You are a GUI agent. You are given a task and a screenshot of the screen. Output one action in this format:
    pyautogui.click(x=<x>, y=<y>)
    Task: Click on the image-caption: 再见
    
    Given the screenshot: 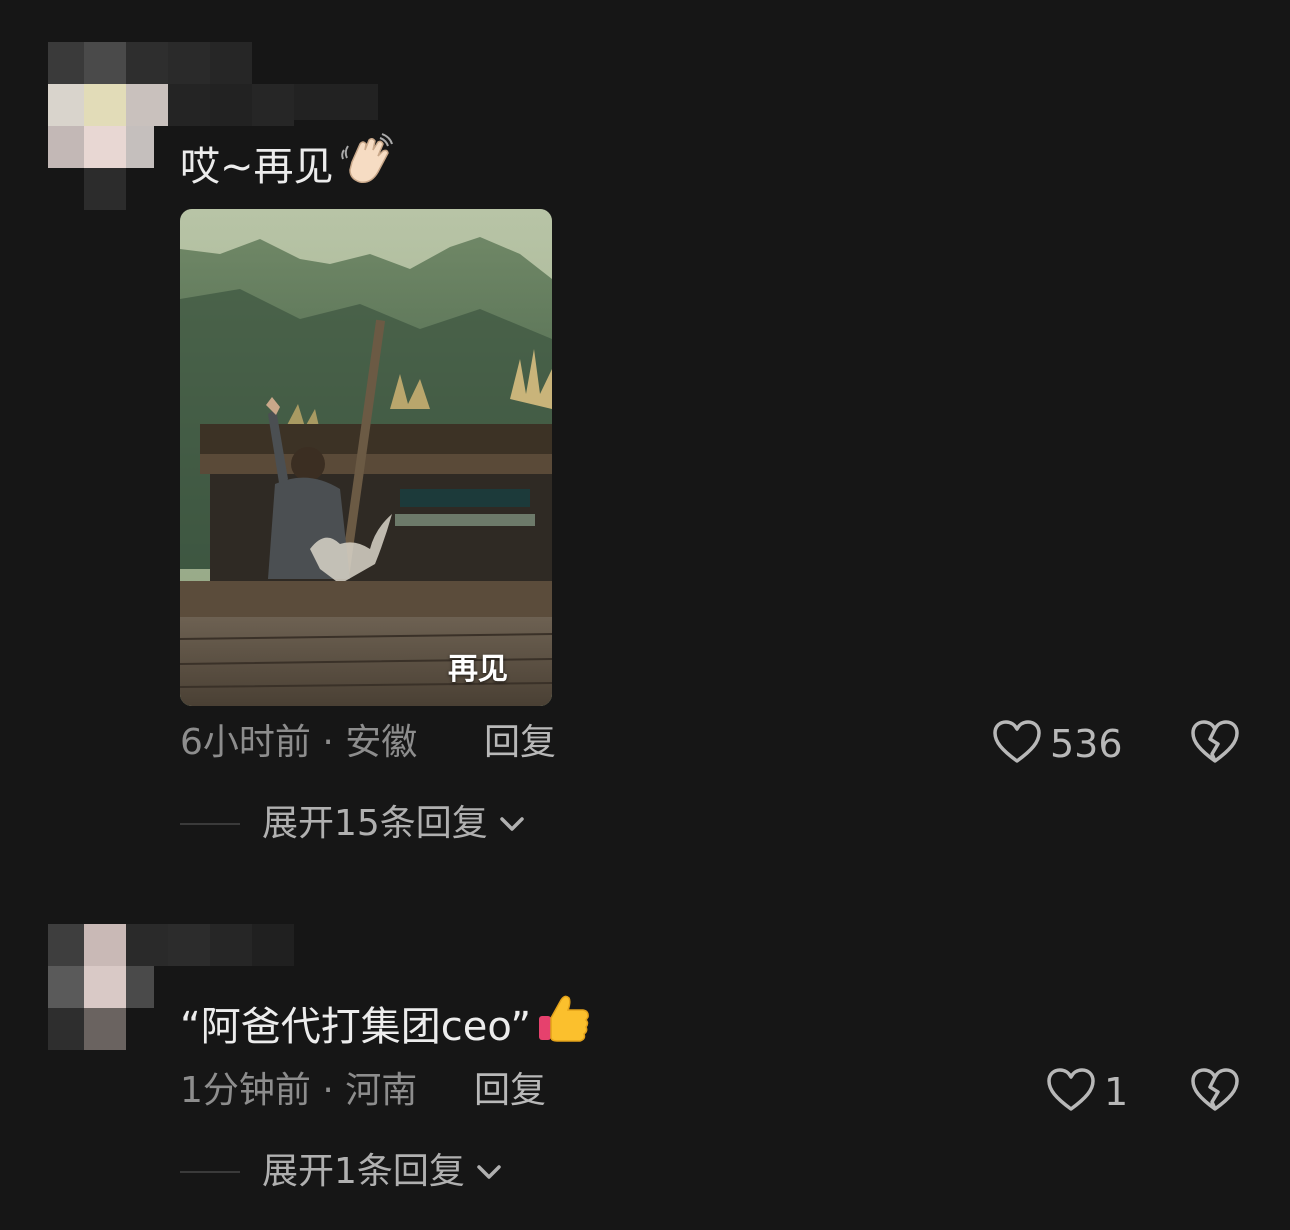 What is the action you would take?
    pyautogui.click(x=478, y=669)
    